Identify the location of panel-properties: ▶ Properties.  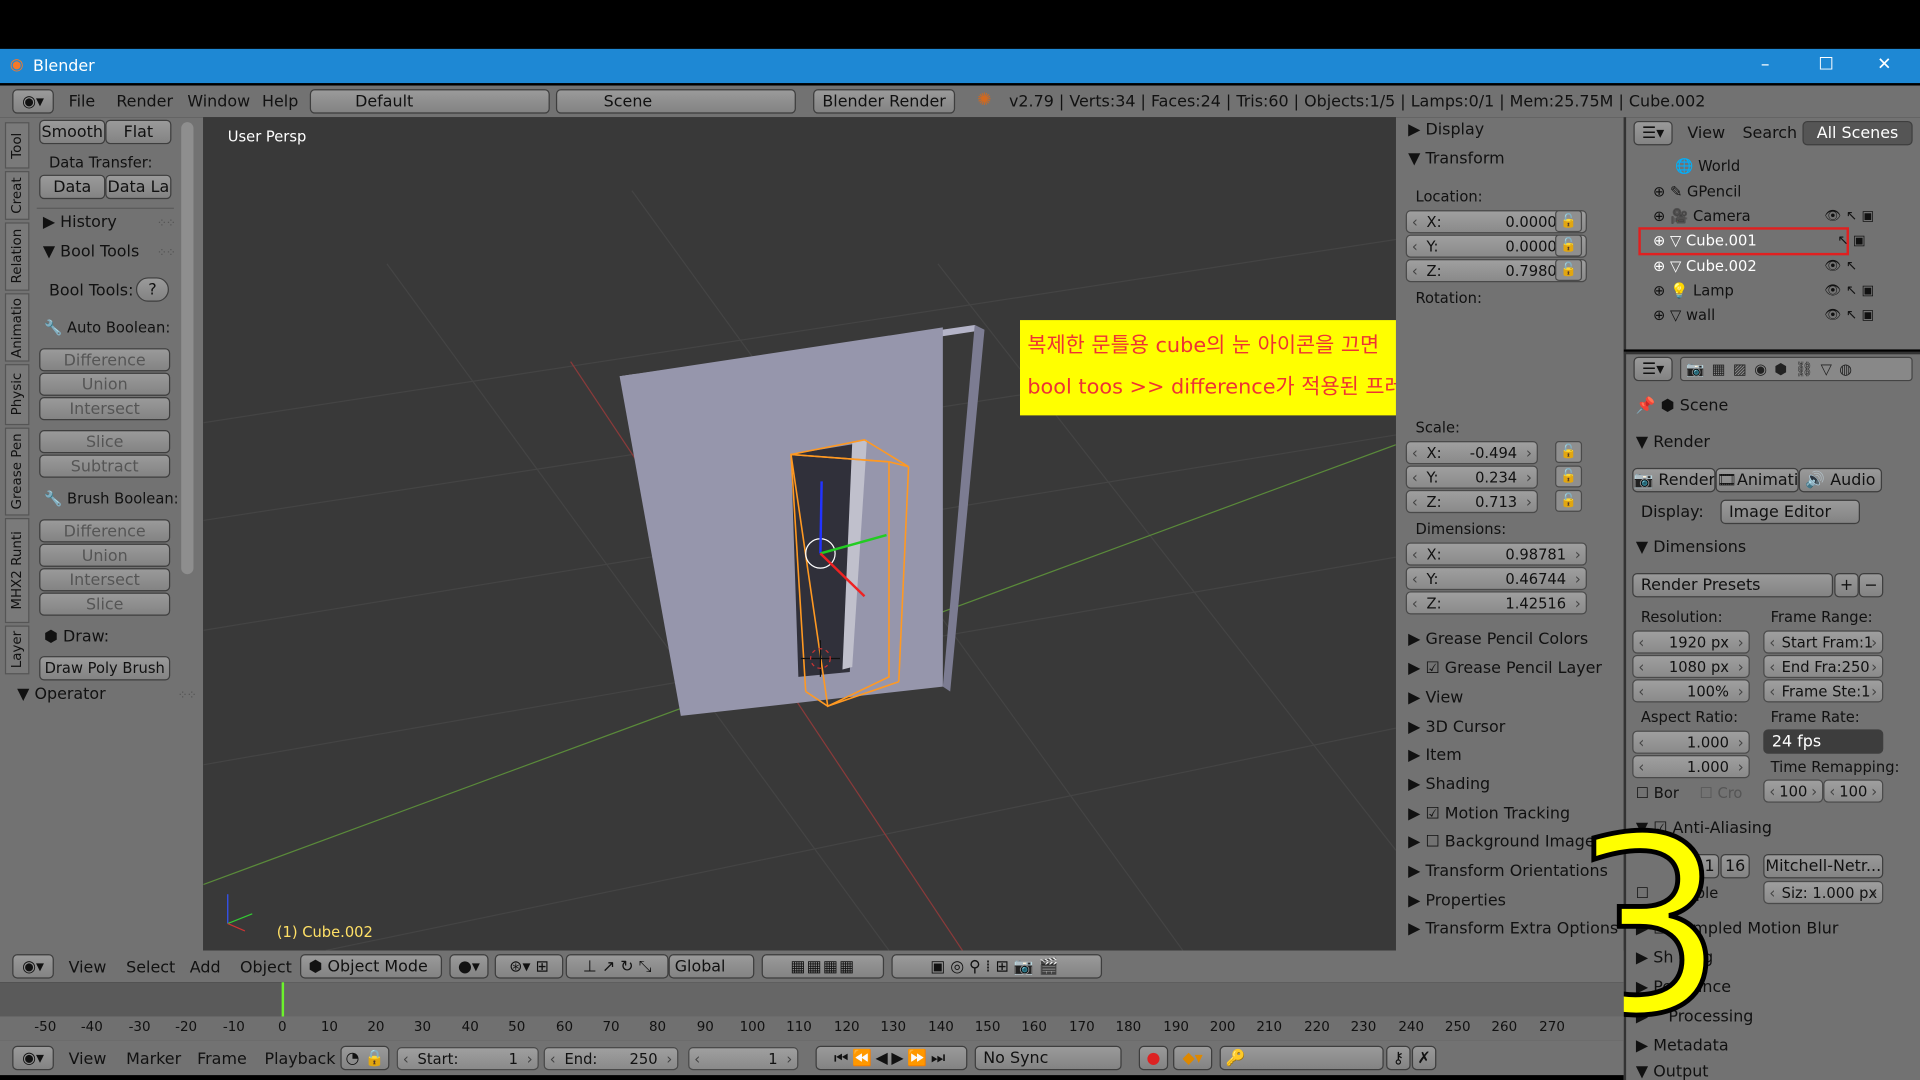
(1457, 901).